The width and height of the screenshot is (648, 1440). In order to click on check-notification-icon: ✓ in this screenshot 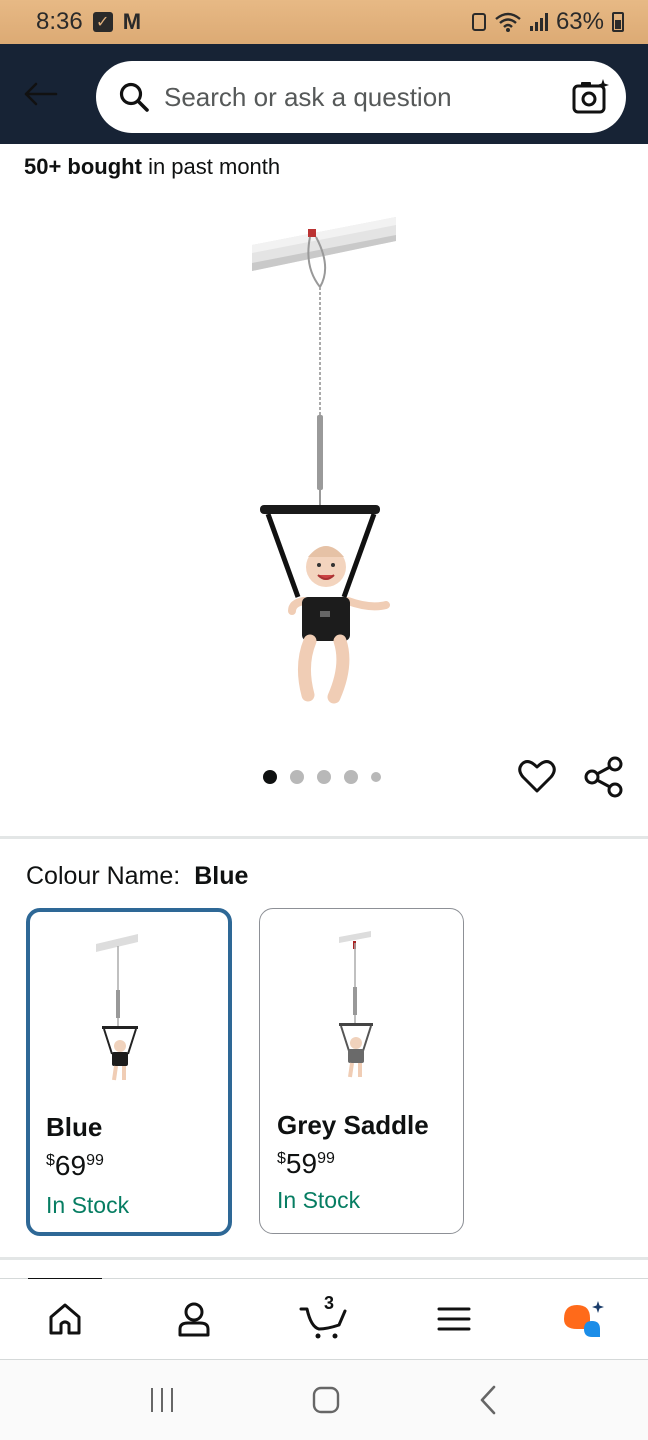, I will do `click(102, 22)`.